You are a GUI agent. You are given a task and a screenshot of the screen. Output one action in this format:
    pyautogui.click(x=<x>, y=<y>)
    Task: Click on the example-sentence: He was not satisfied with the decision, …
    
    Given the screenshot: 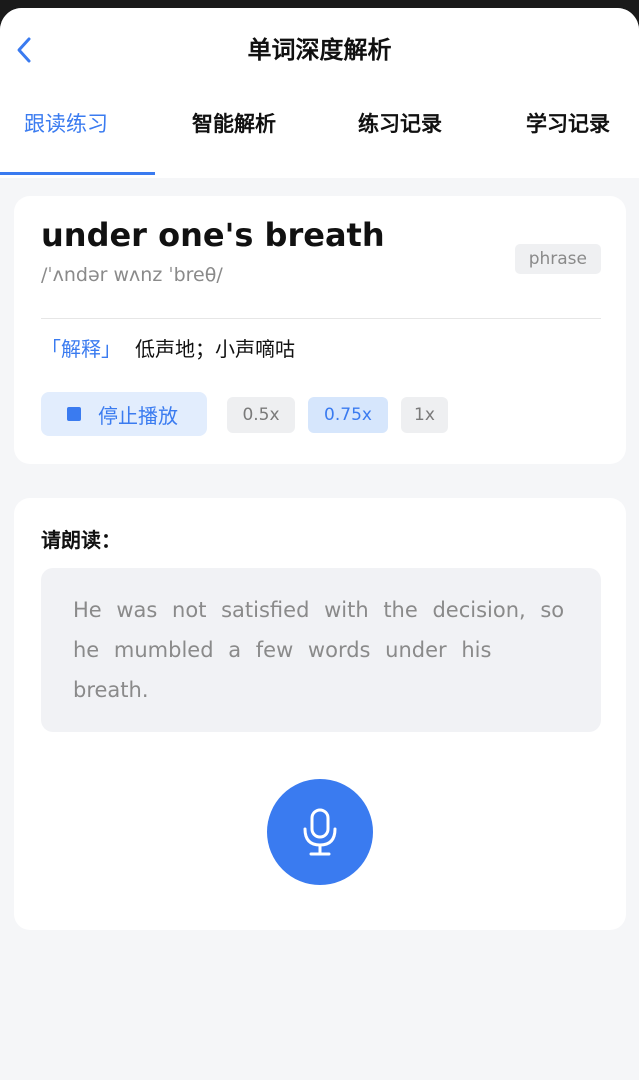 What is the action you would take?
    pyautogui.click(x=319, y=650)
    